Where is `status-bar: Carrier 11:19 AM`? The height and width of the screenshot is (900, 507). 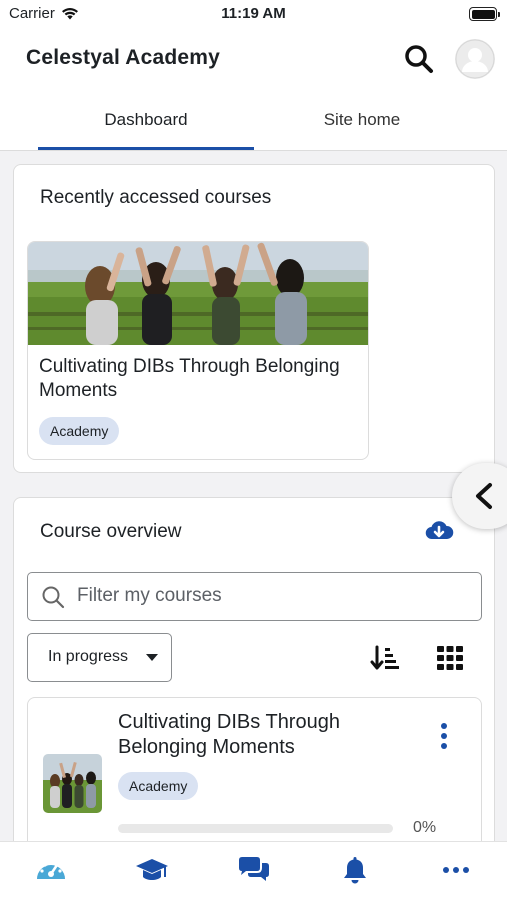 status-bar: Carrier 11:19 AM is located at coordinates (253, 14).